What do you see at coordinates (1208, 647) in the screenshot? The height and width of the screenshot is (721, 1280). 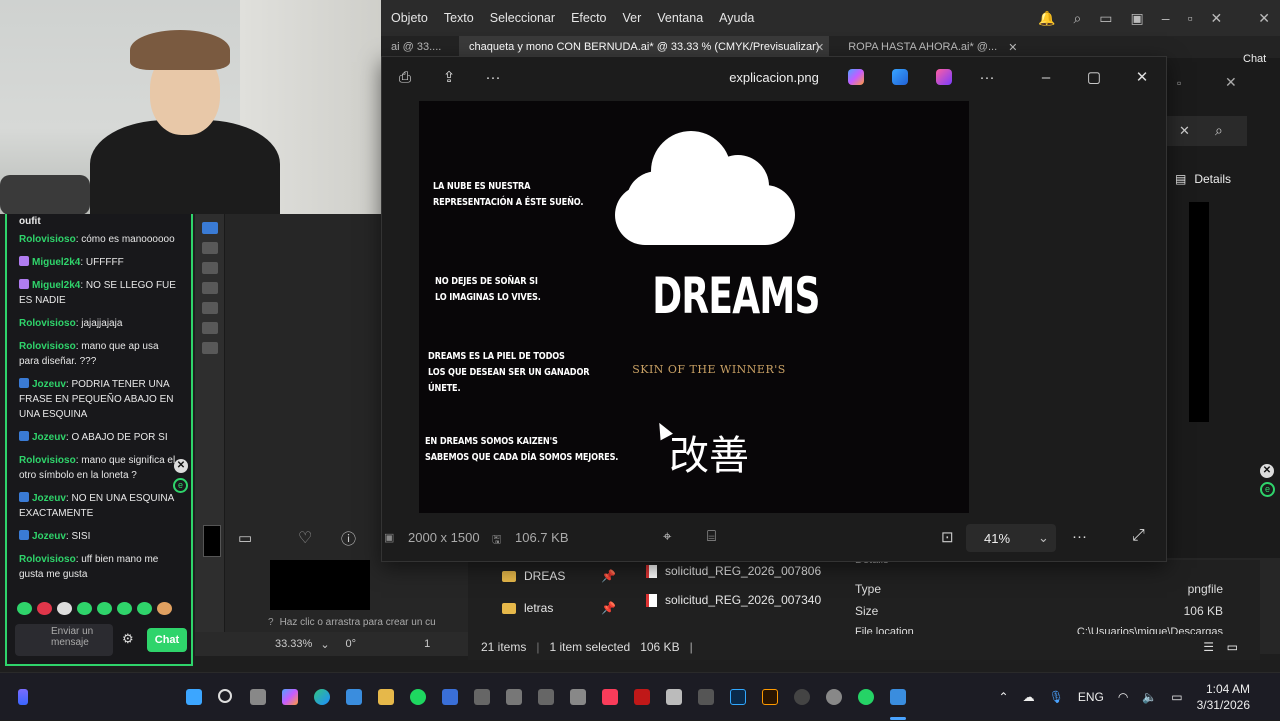 I see `details-view-icon: ☰` at bounding box center [1208, 647].